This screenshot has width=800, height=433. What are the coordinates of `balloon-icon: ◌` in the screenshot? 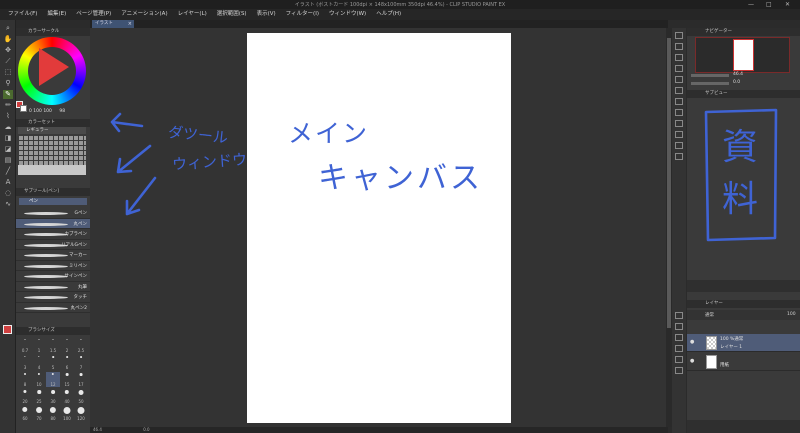 It's located at (8, 193).